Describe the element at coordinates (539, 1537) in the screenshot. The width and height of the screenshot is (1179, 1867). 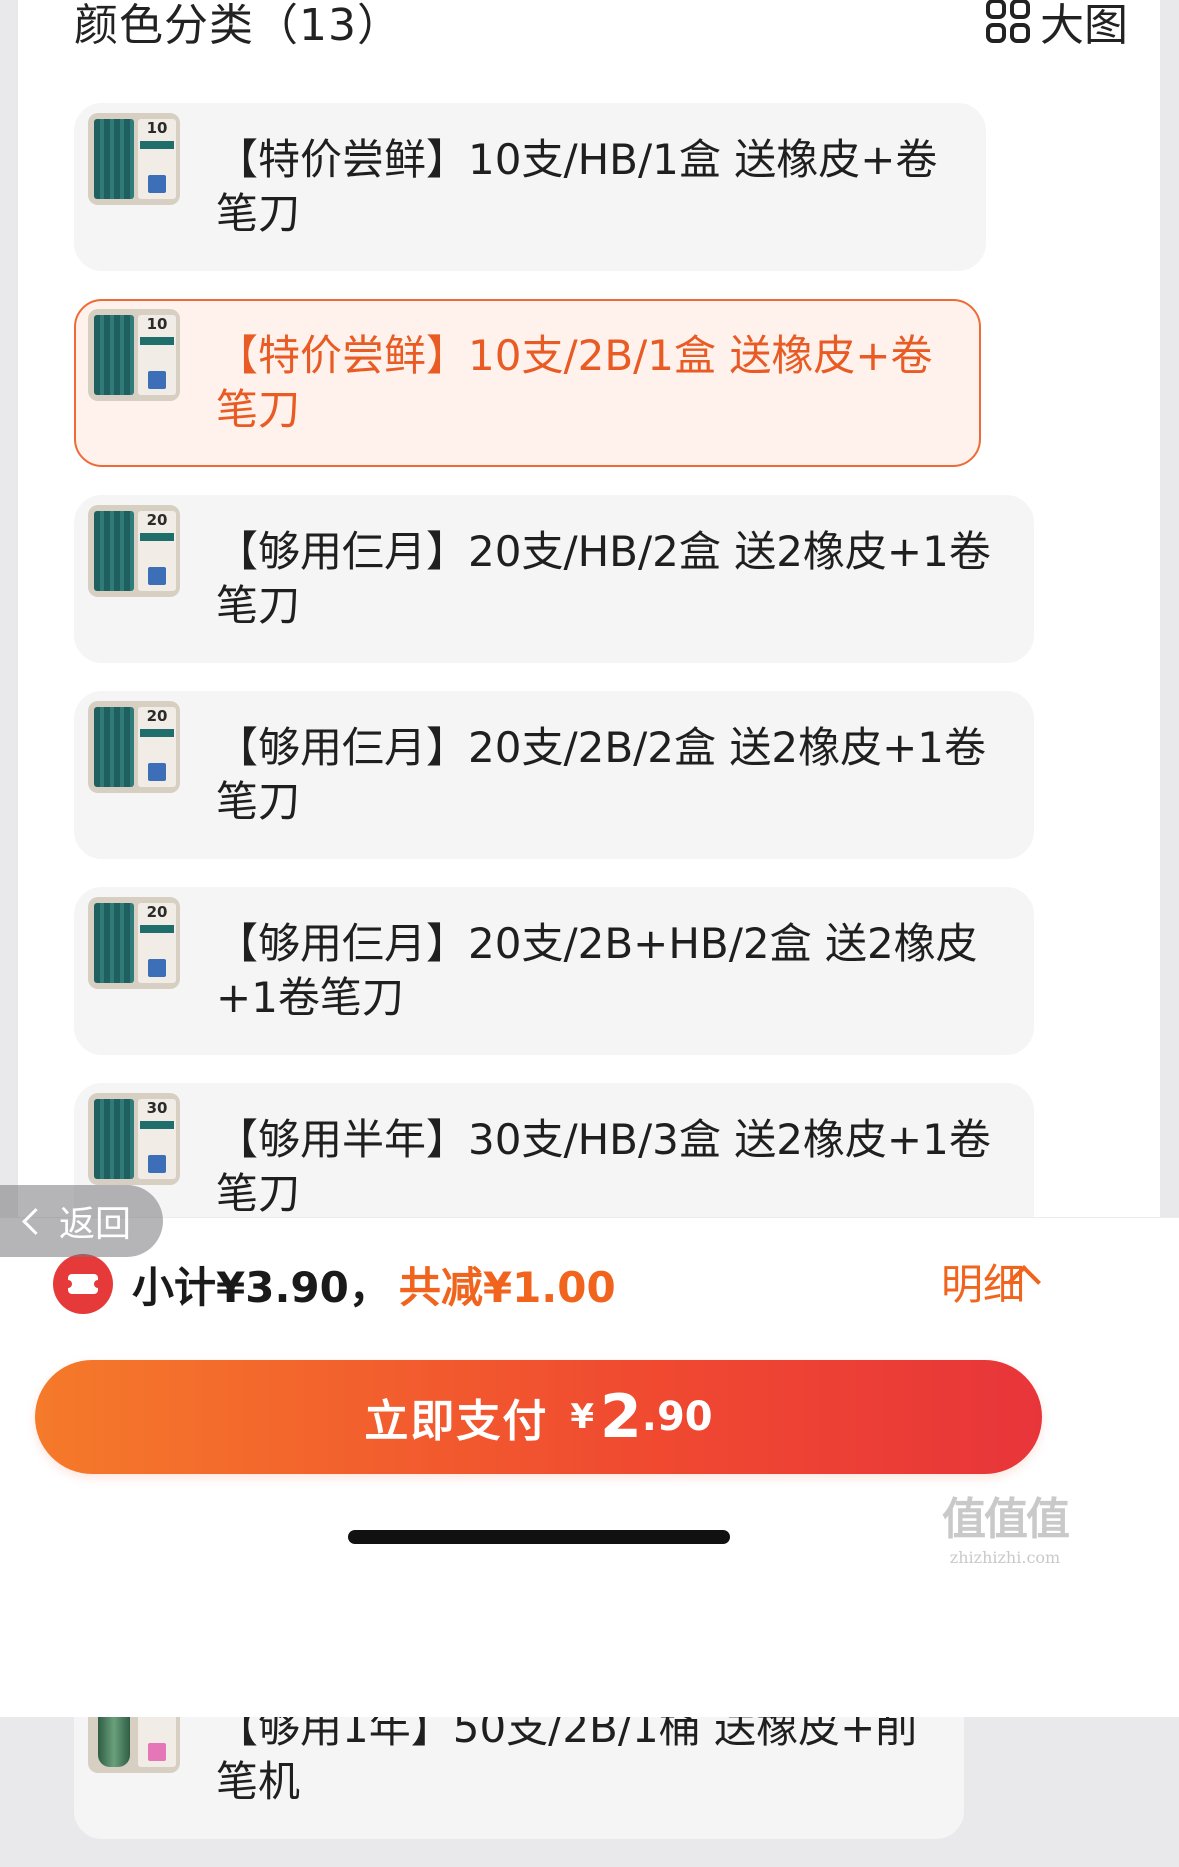
I see `home-indicator` at that location.